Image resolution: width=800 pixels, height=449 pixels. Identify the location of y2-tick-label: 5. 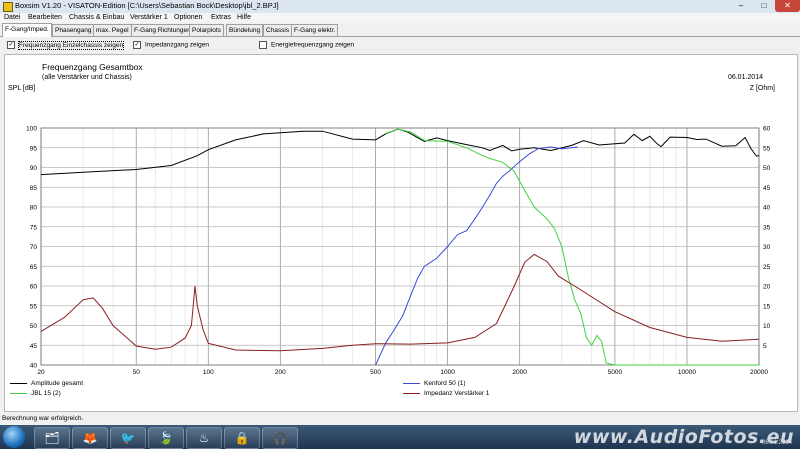
(765, 346).